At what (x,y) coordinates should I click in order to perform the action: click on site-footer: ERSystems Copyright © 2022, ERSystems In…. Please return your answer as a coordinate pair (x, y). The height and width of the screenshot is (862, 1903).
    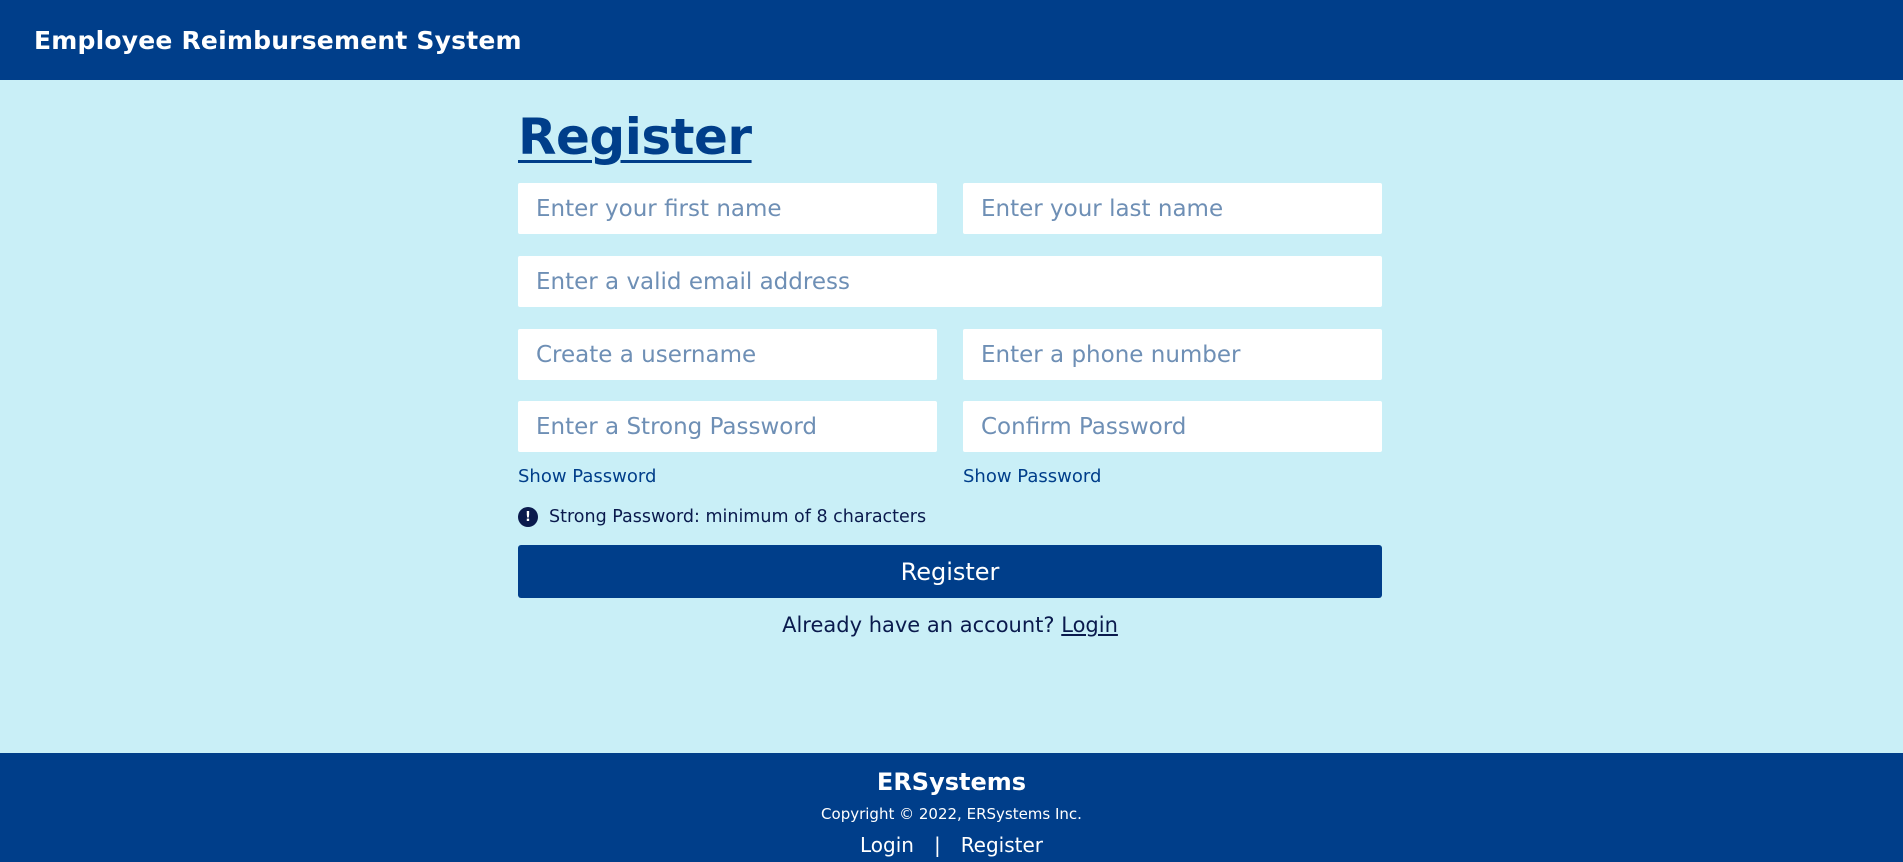
    Looking at the image, I should click on (951, 807).